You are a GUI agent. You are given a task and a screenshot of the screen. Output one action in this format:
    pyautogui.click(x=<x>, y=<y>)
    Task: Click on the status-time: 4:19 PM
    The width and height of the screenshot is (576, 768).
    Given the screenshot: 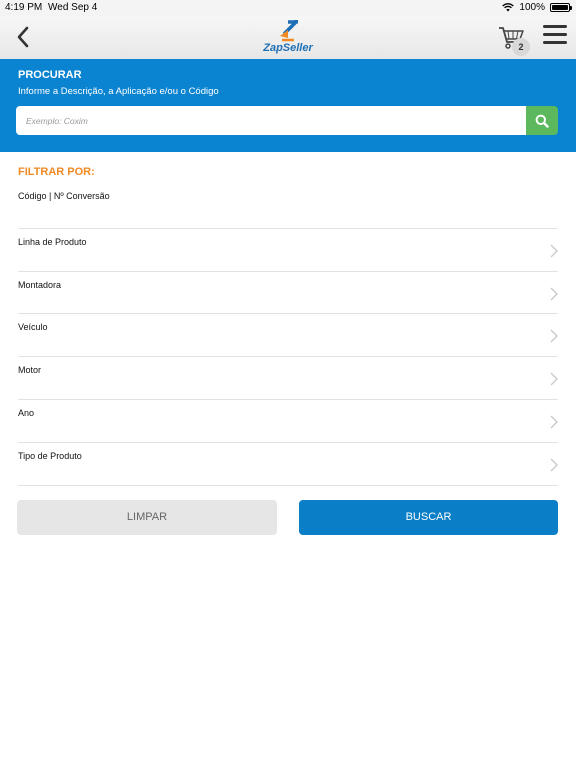 What is the action you would take?
    pyautogui.click(x=24, y=7)
    